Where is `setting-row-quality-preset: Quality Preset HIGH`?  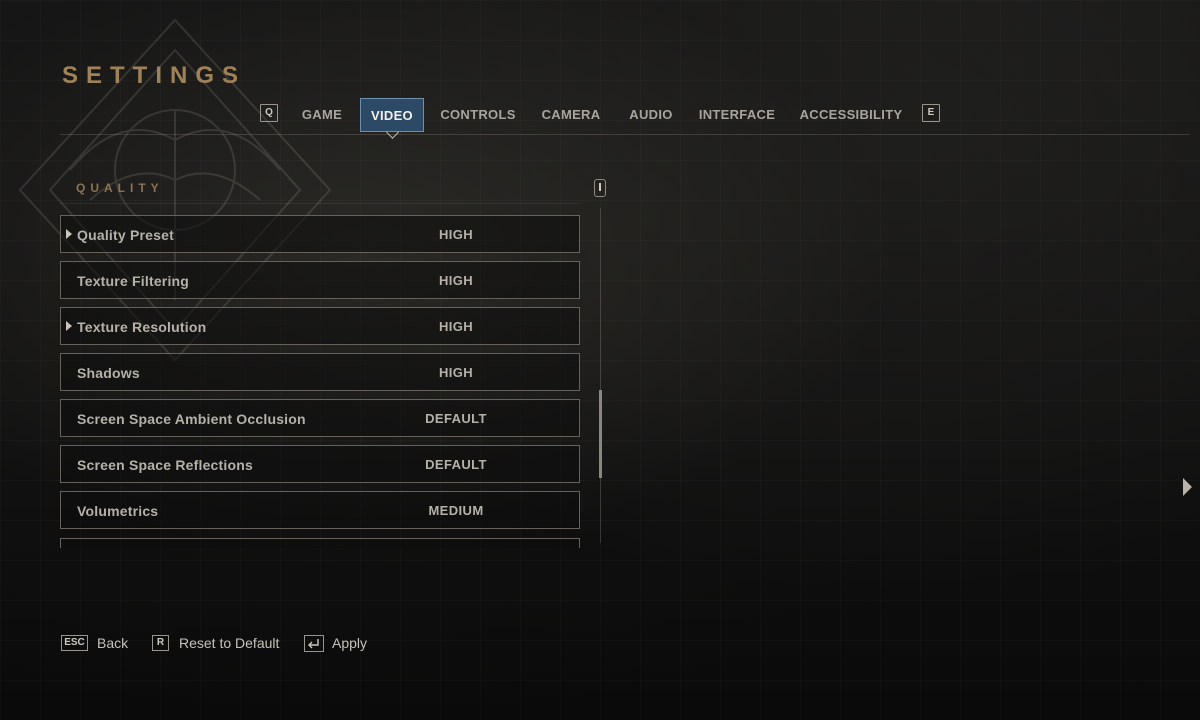
setting-row-quality-preset: Quality Preset HIGH is located at coordinates (320, 234).